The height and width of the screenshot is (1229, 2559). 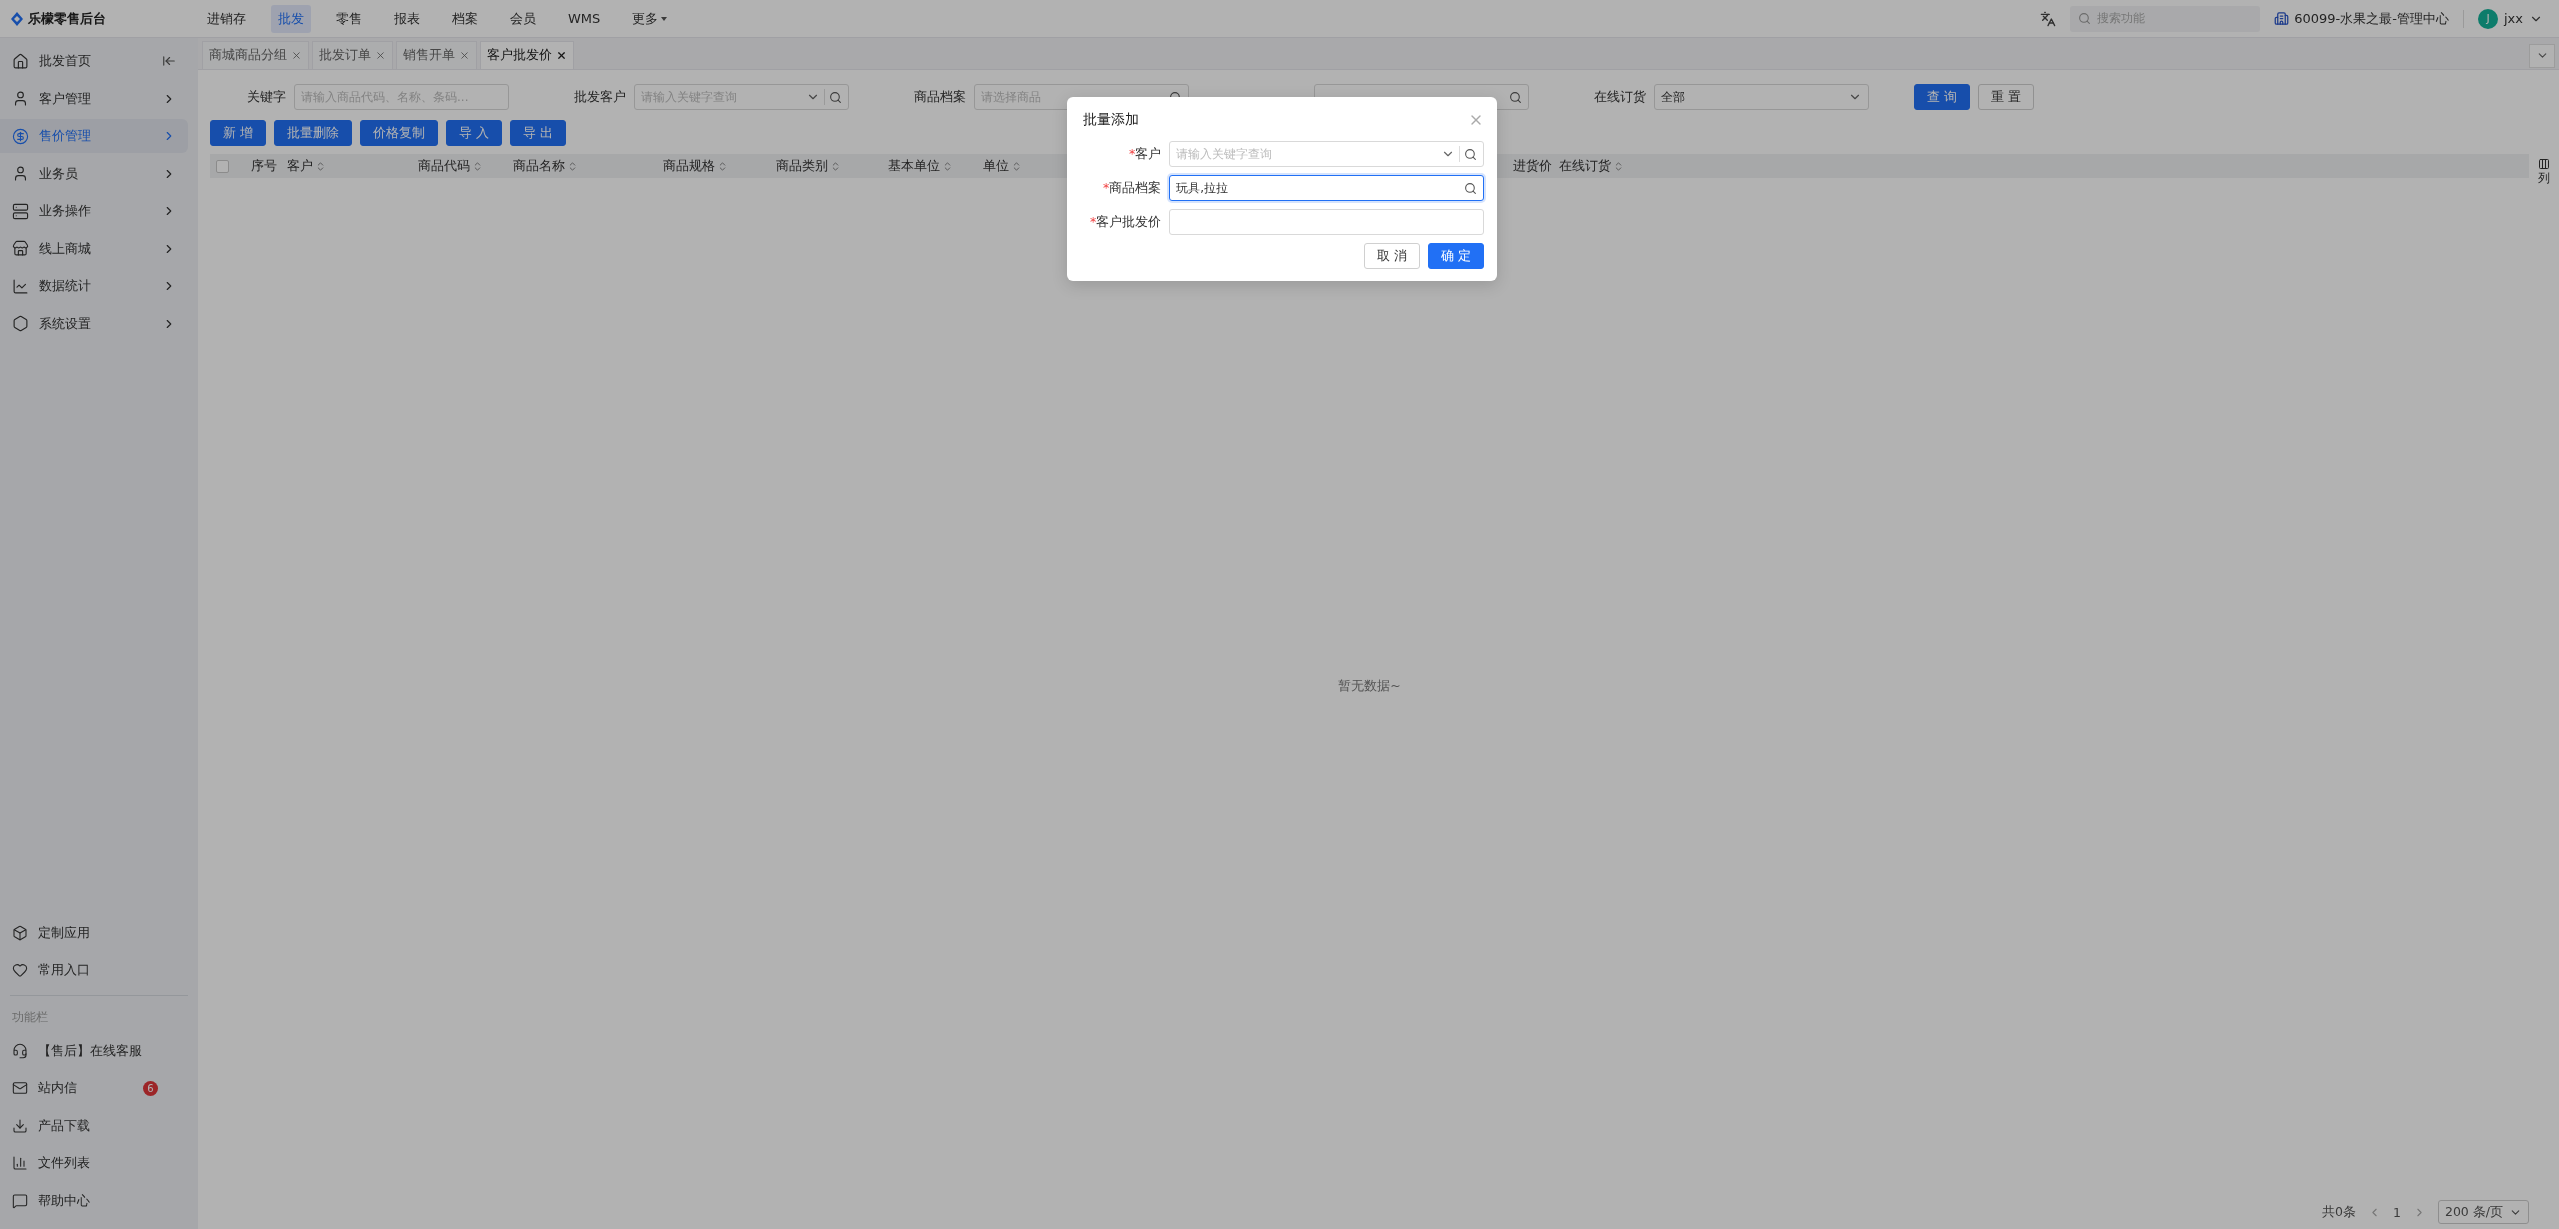 I want to click on query-button: 查 询, so click(x=1942, y=97).